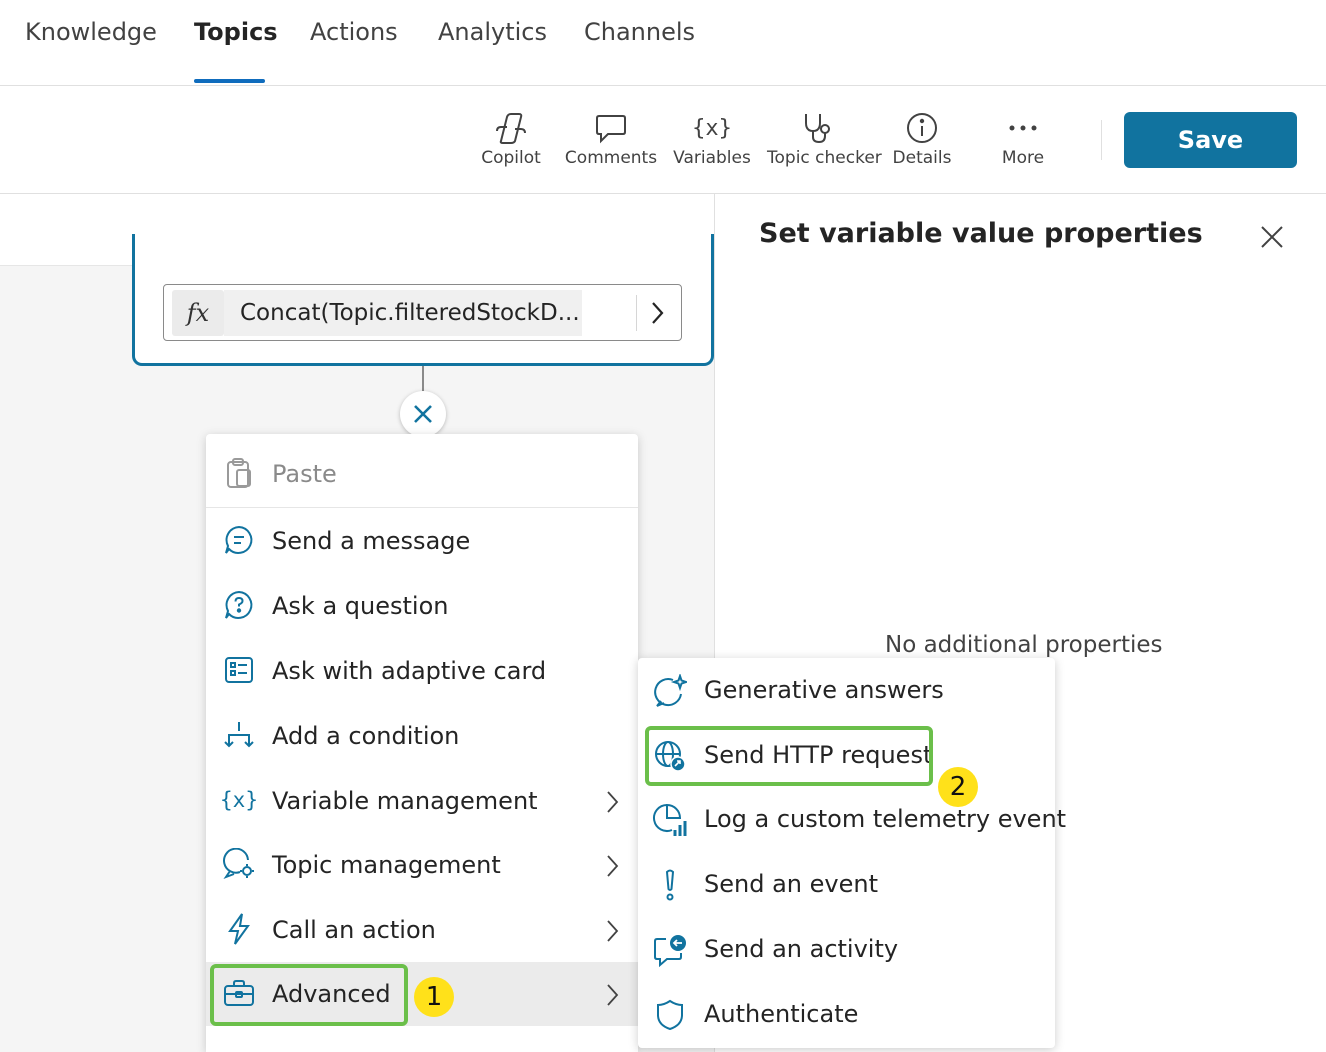 This screenshot has height=1052, width=1326. What do you see at coordinates (423, 379) in the screenshot?
I see `node-connector` at bounding box center [423, 379].